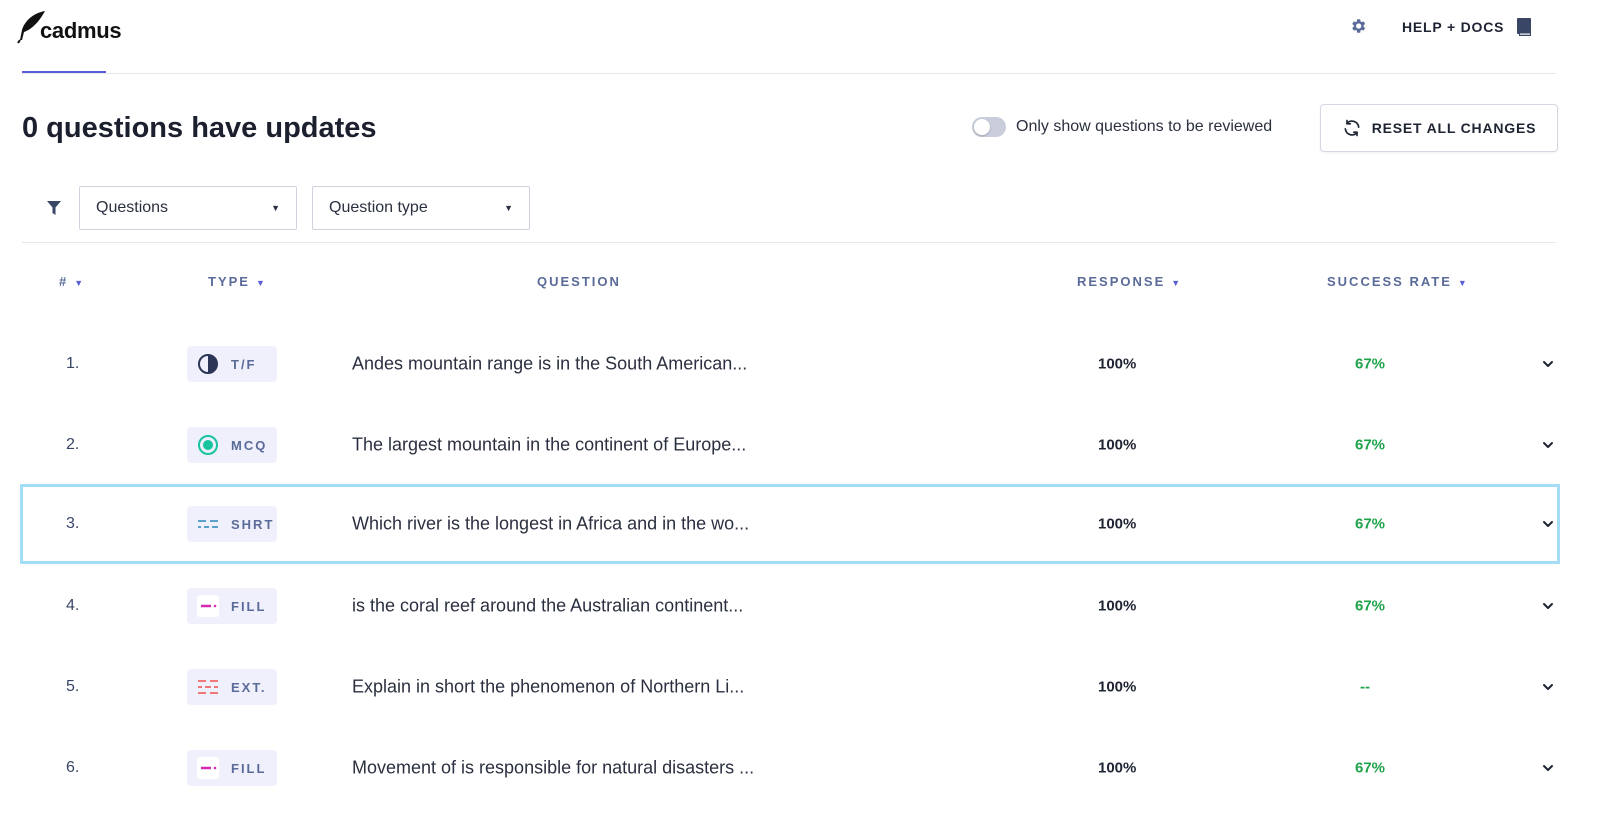 This screenshot has width=1600, height=824. I want to click on header-divider, so click(789, 73).